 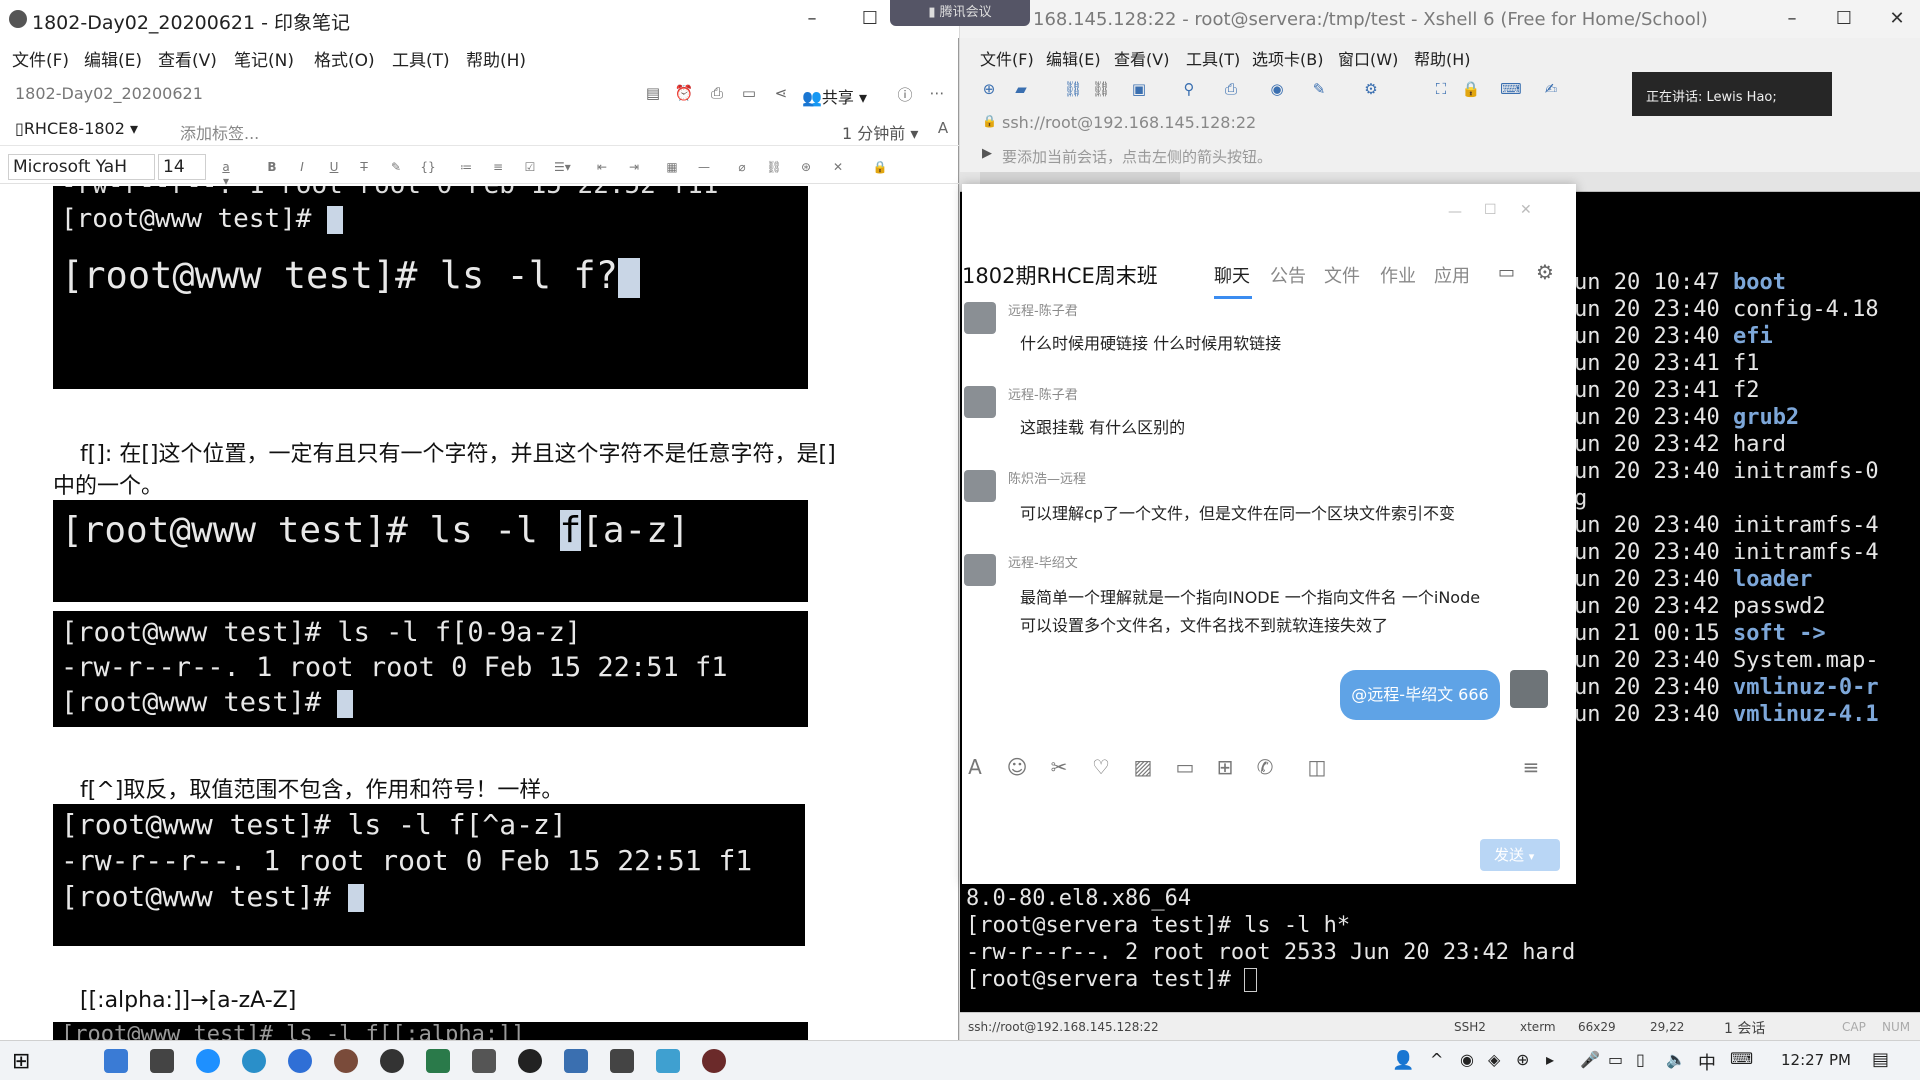 What do you see at coordinates (937, 94) in the screenshot?
I see `more-icon: ⋯` at bounding box center [937, 94].